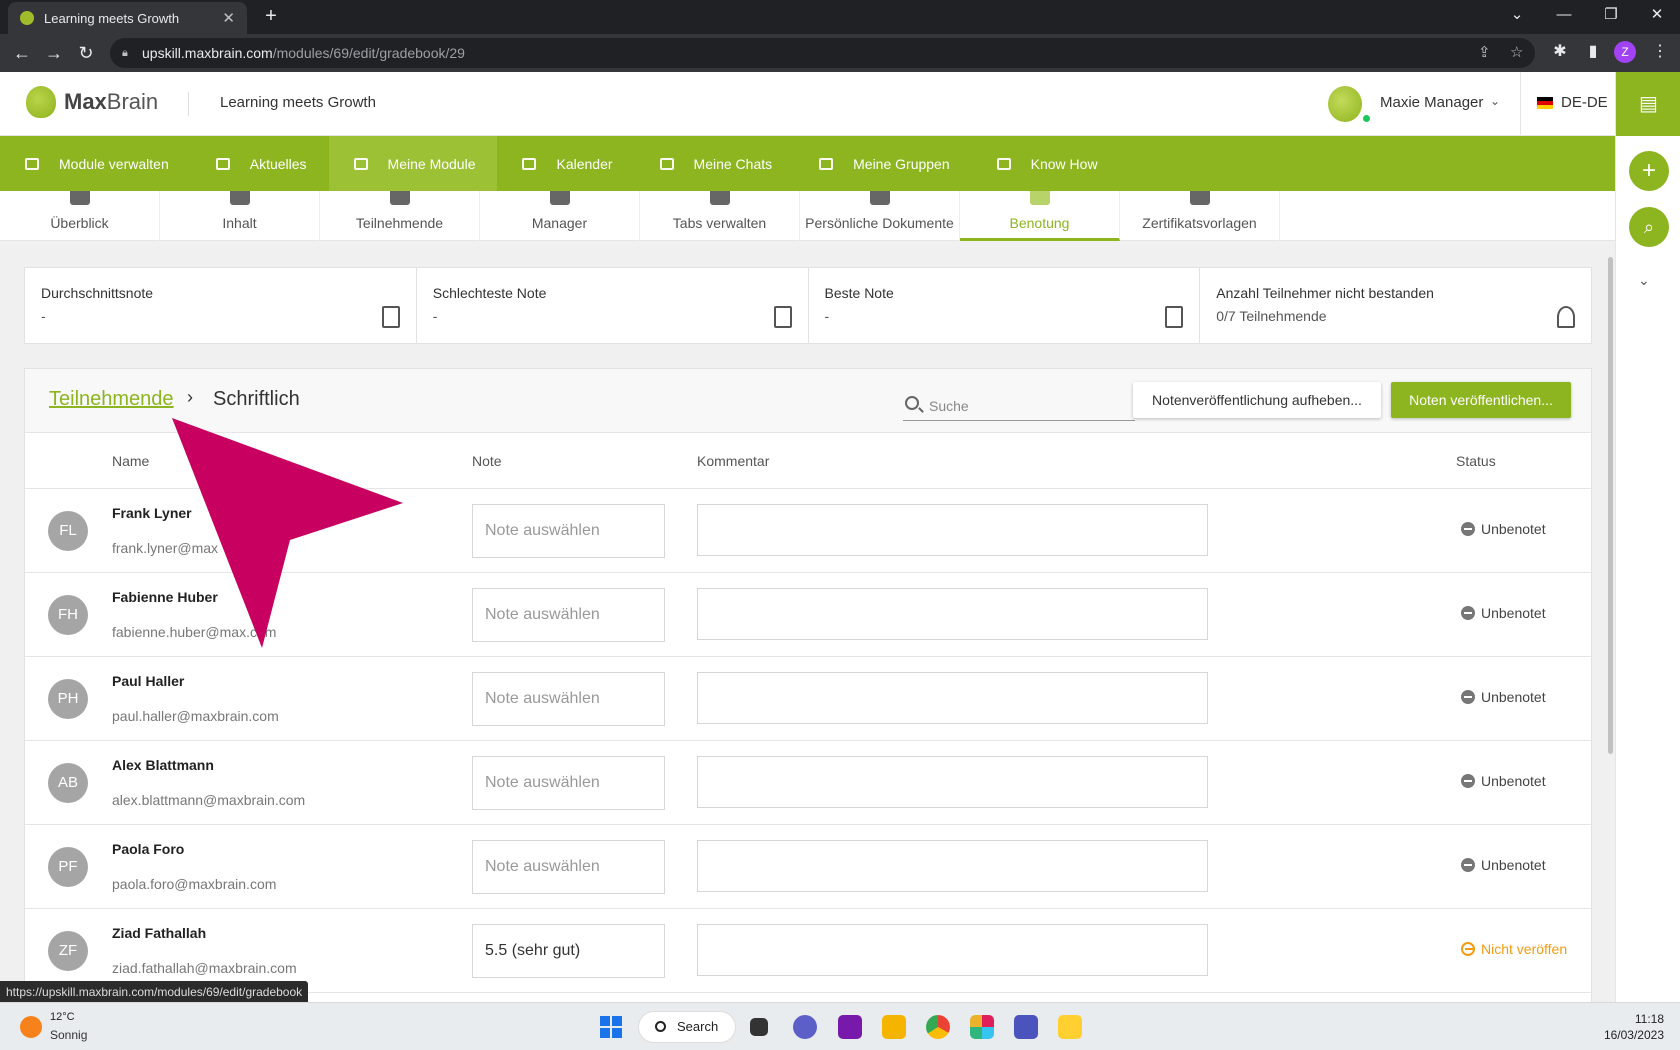  Describe the element at coordinates (560, 216) in the screenshot. I see `tab-manager: Manager` at that location.